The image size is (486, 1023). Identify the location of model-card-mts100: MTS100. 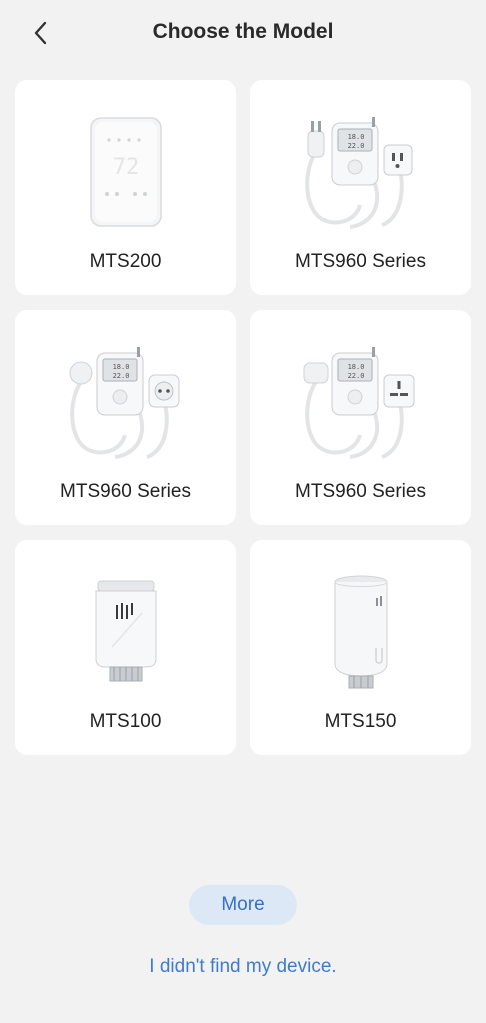
(125, 647).